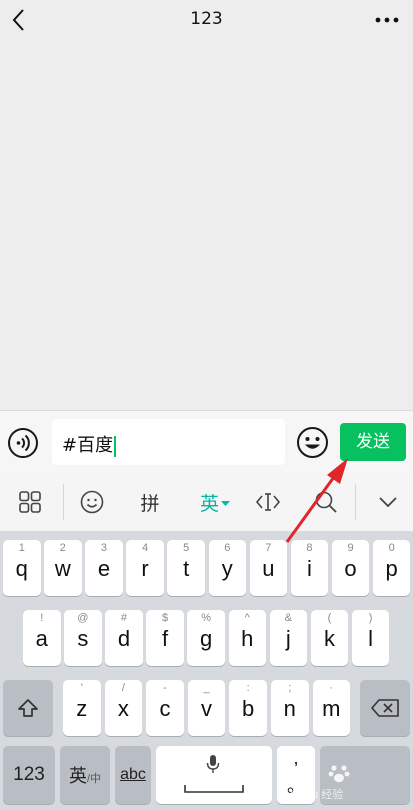 The image size is (413, 810). What do you see at coordinates (370, 618) in the screenshot?
I see `key-hint: )` at bounding box center [370, 618].